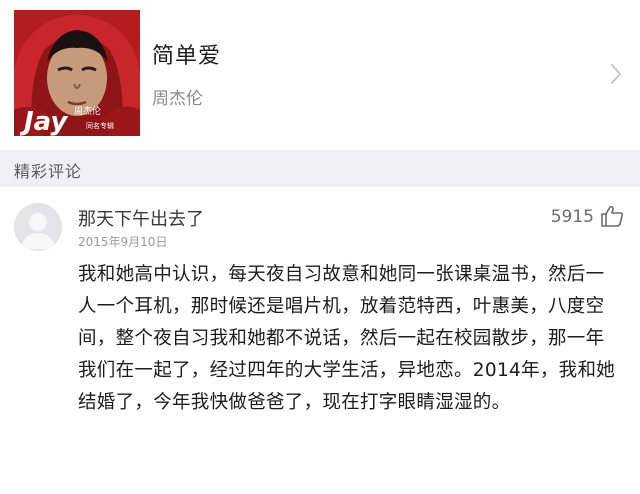  I want to click on svg-text: 周杰伦, so click(87, 111).